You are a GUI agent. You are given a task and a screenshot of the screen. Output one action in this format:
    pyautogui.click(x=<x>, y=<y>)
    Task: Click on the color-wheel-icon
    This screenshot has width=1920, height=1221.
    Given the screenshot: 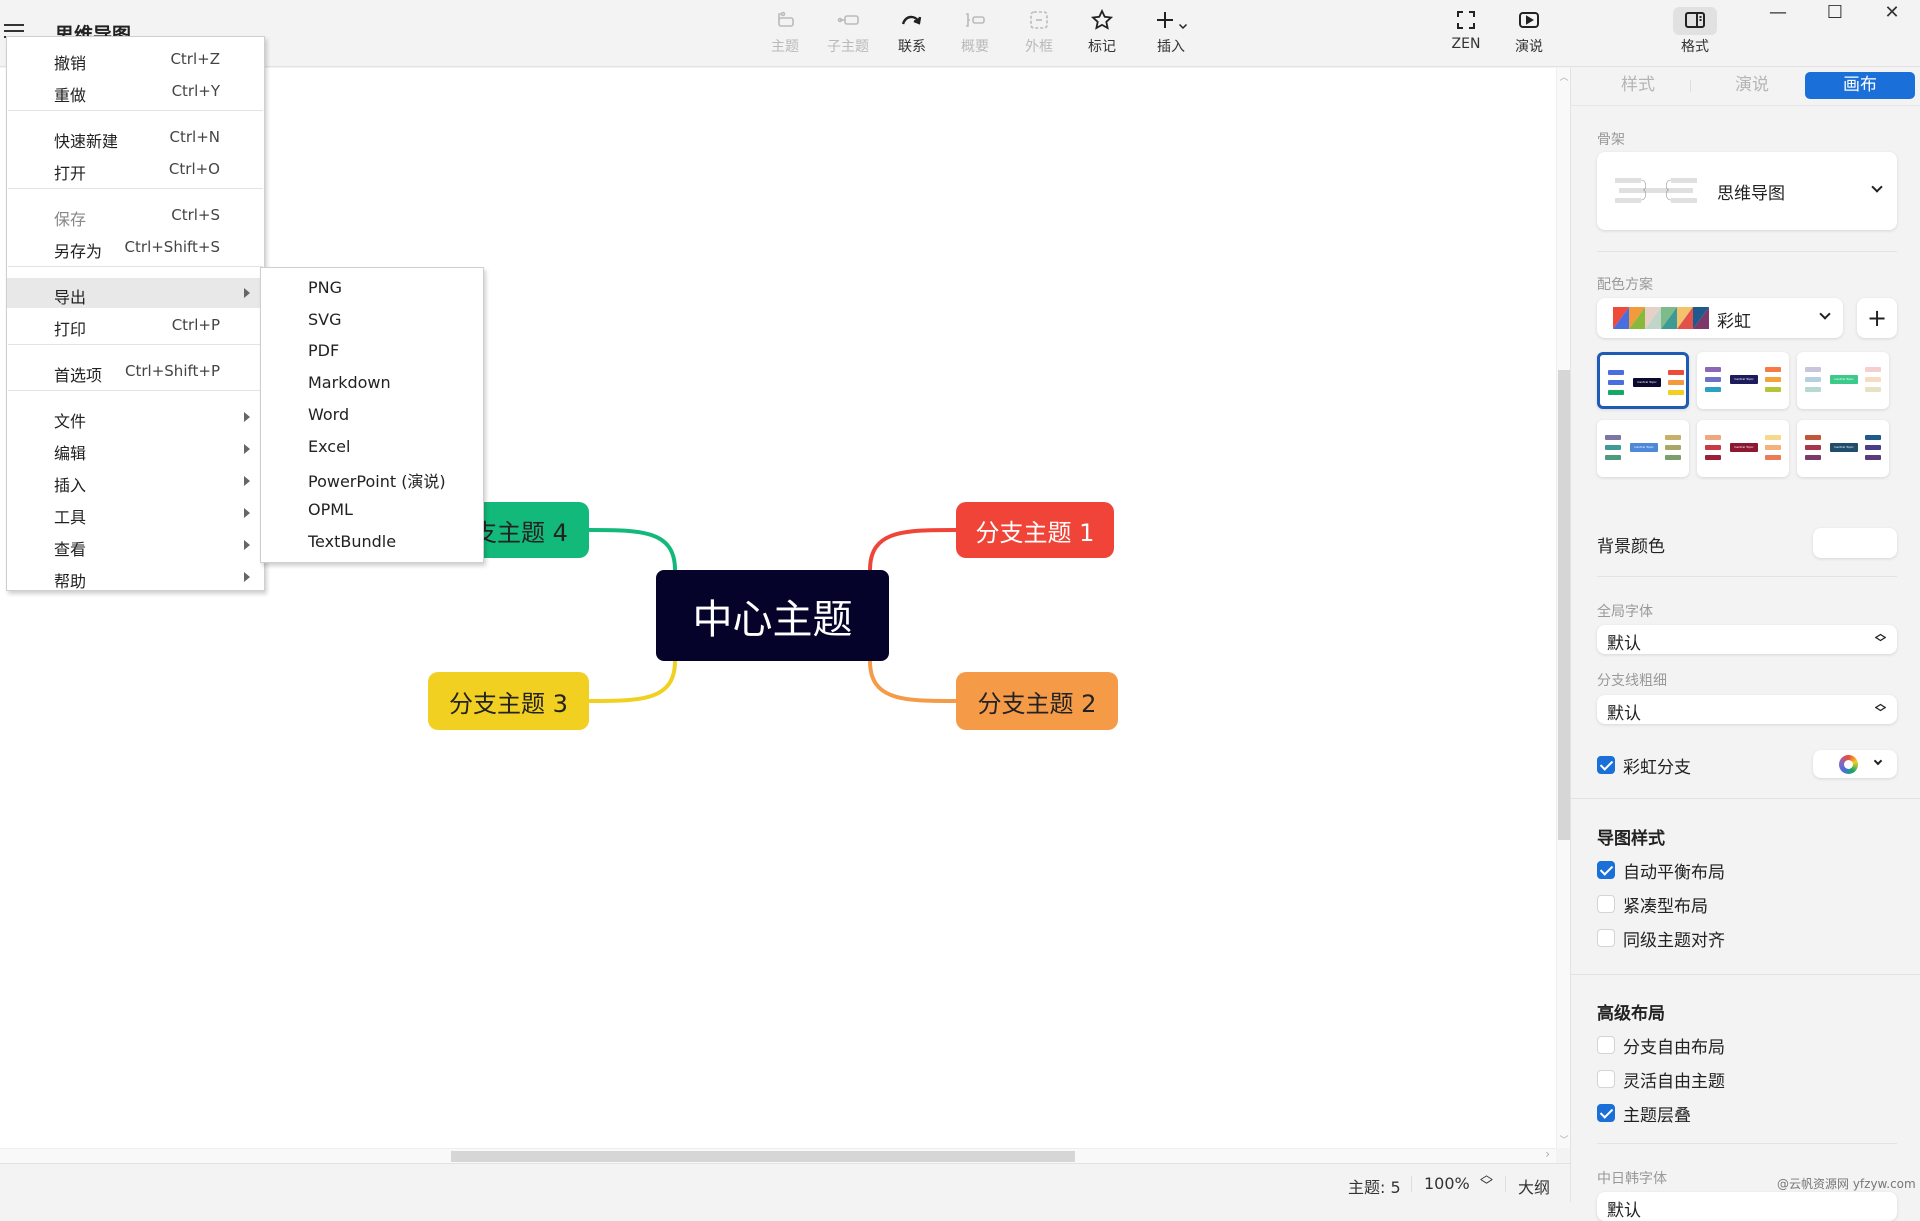 What is the action you would take?
    pyautogui.click(x=1848, y=764)
    